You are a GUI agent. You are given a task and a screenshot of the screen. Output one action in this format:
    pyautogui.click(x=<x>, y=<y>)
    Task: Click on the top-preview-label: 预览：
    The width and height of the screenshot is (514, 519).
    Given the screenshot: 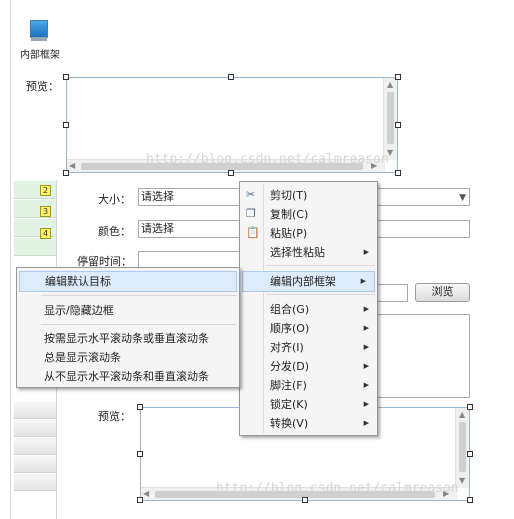 What is the action you would take?
    pyautogui.click(x=42, y=86)
    